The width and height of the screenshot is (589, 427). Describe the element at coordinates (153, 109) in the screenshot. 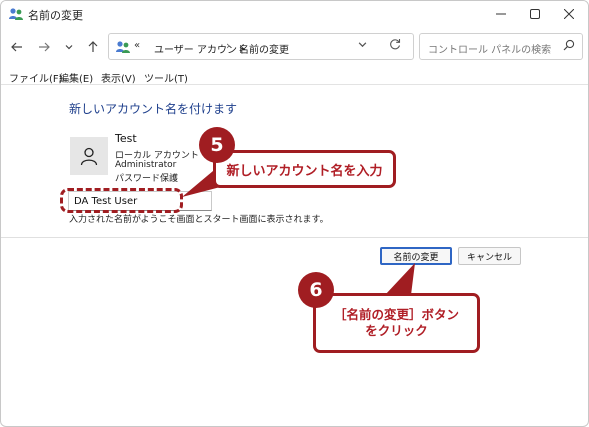

I see `page-heading: 新しいアカウント名を付けます` at that location.